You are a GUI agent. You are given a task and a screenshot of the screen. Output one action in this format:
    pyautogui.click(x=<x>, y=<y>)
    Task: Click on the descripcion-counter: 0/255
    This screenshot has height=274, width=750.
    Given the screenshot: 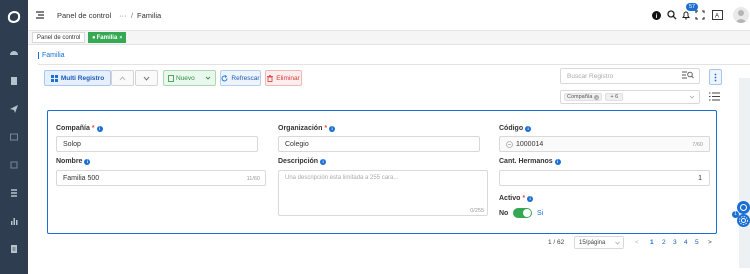 What is the action you would take?
    pyautogui.click(x=477, y=211)
    